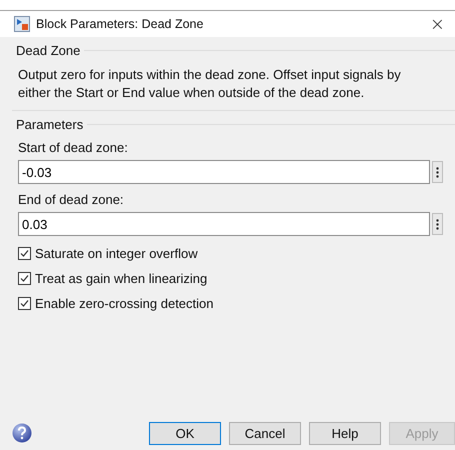 The height and width of the screenshot is (450, 455). Describe the element at coordinates (265, 433) in the screenshot. I see `dialog-button: Cancel` at that location.